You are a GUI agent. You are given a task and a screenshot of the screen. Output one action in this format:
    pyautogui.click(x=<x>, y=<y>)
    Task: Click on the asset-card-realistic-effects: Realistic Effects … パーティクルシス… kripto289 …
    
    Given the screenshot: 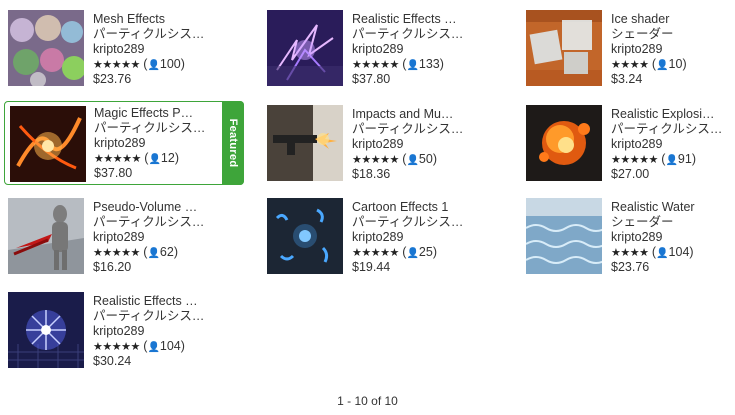 What is the action you would take?
    pyautogui.click(x=378, y=48)
    